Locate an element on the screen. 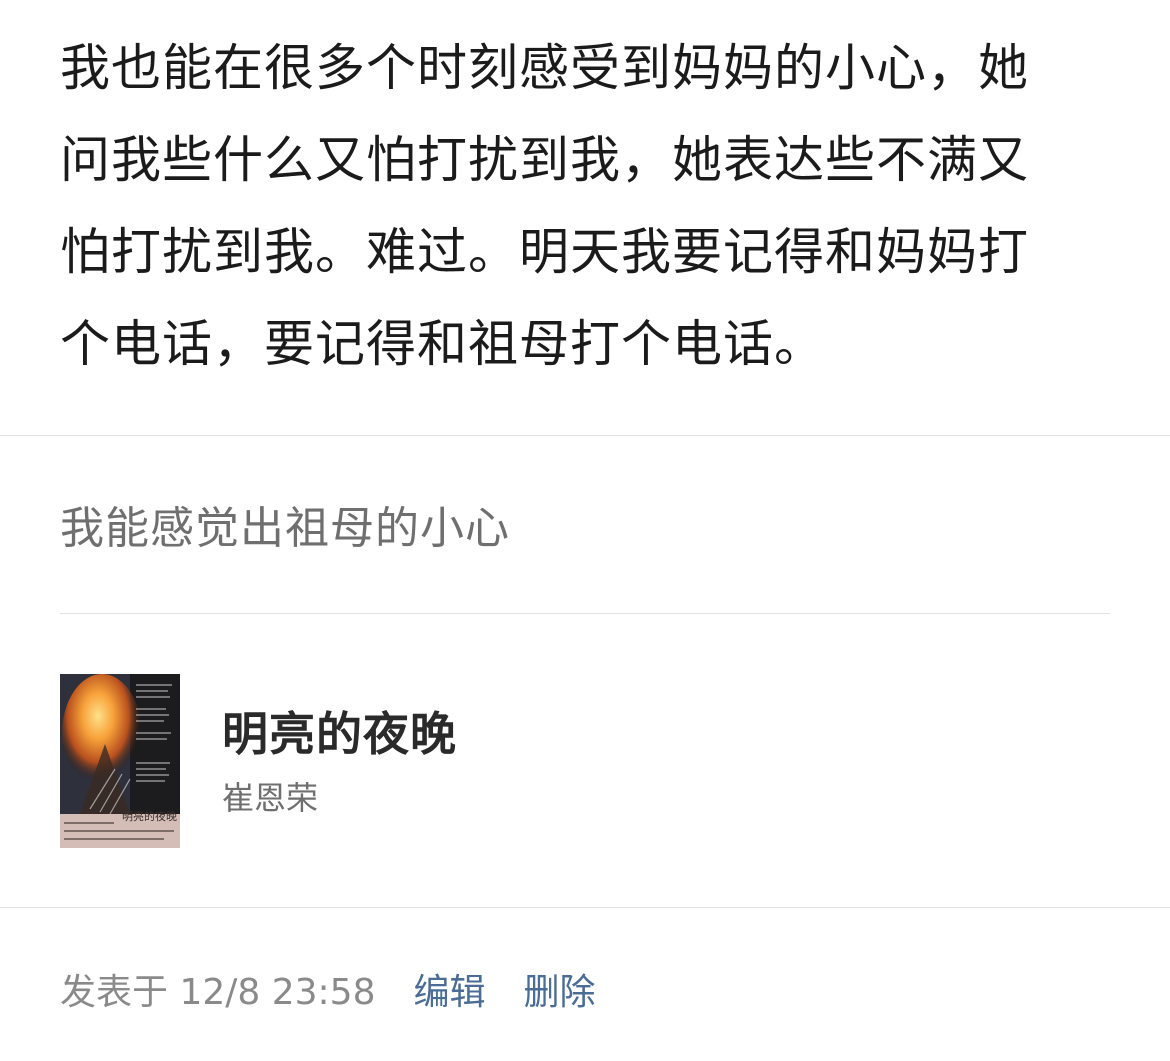 This screenshot has height=1061, width=1170. note-footer: 发表于 12/8 23:58 编辑 删除 is located at coordinates (328, 993).